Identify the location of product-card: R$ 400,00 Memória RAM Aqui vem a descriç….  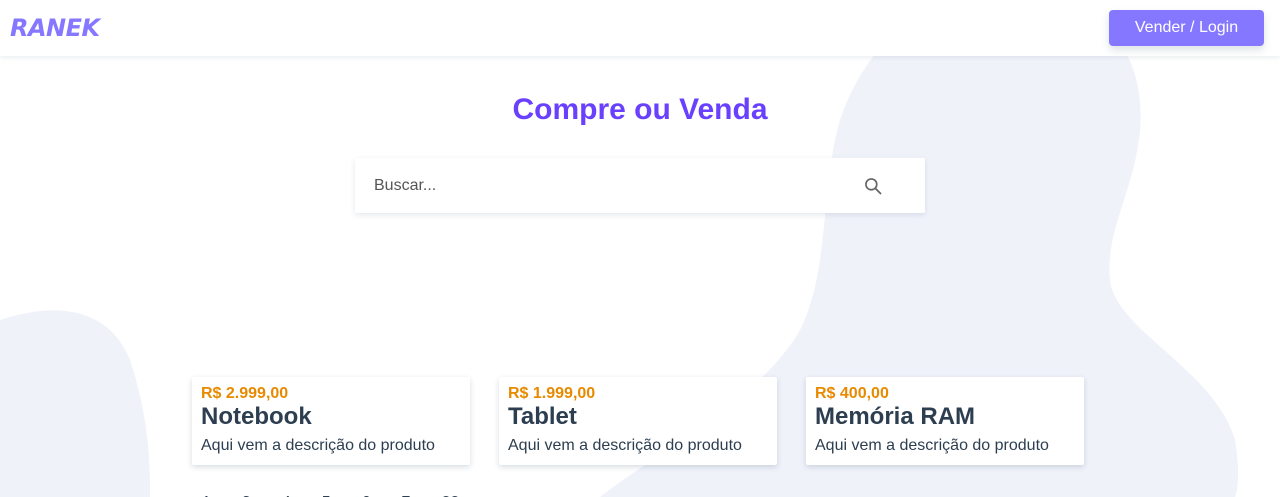
(945, 421).